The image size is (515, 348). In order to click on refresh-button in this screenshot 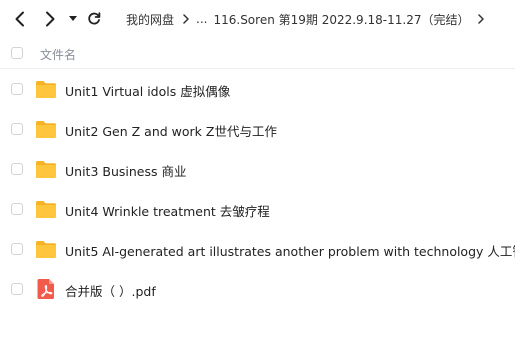, I will do `click(94, 19)`.